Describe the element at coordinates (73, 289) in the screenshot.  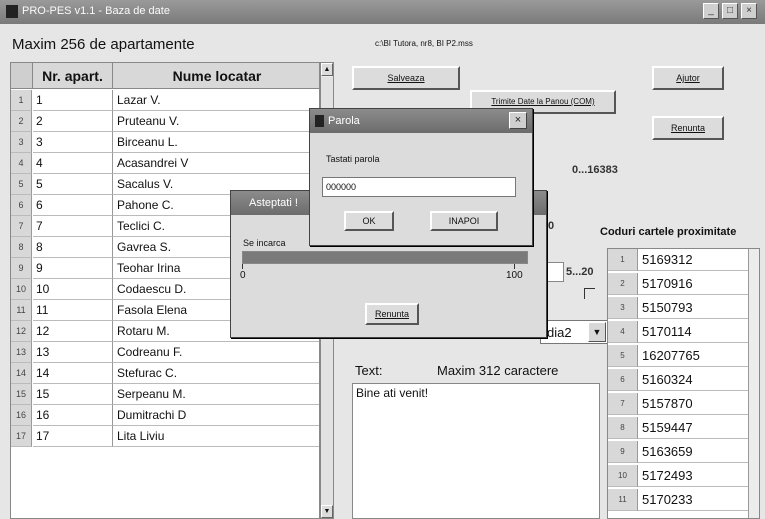
I see `apart-cell: 10` at that location.